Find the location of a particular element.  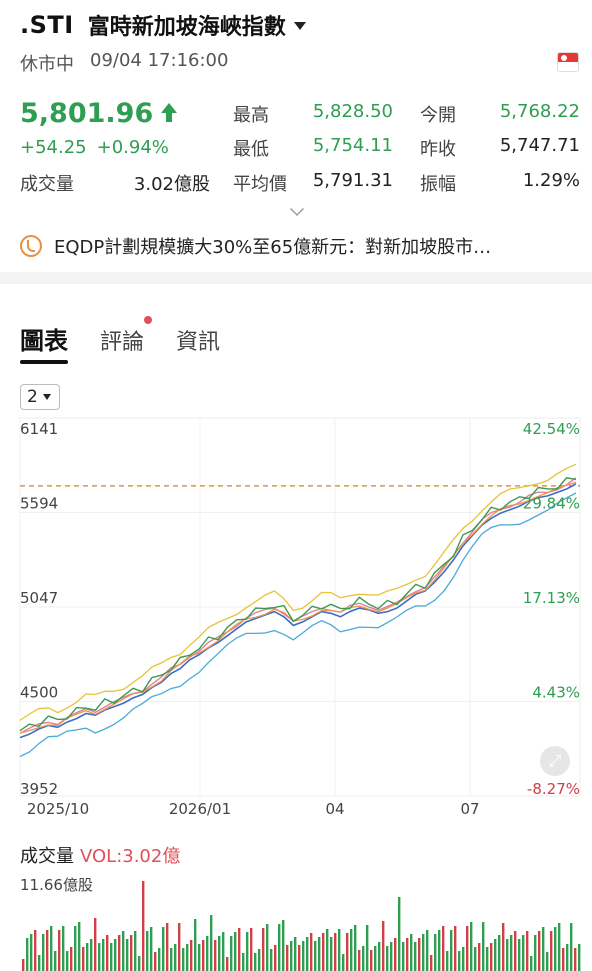

fullscreen-expand-icon: ⤢ is located at coordinates (555, 761).